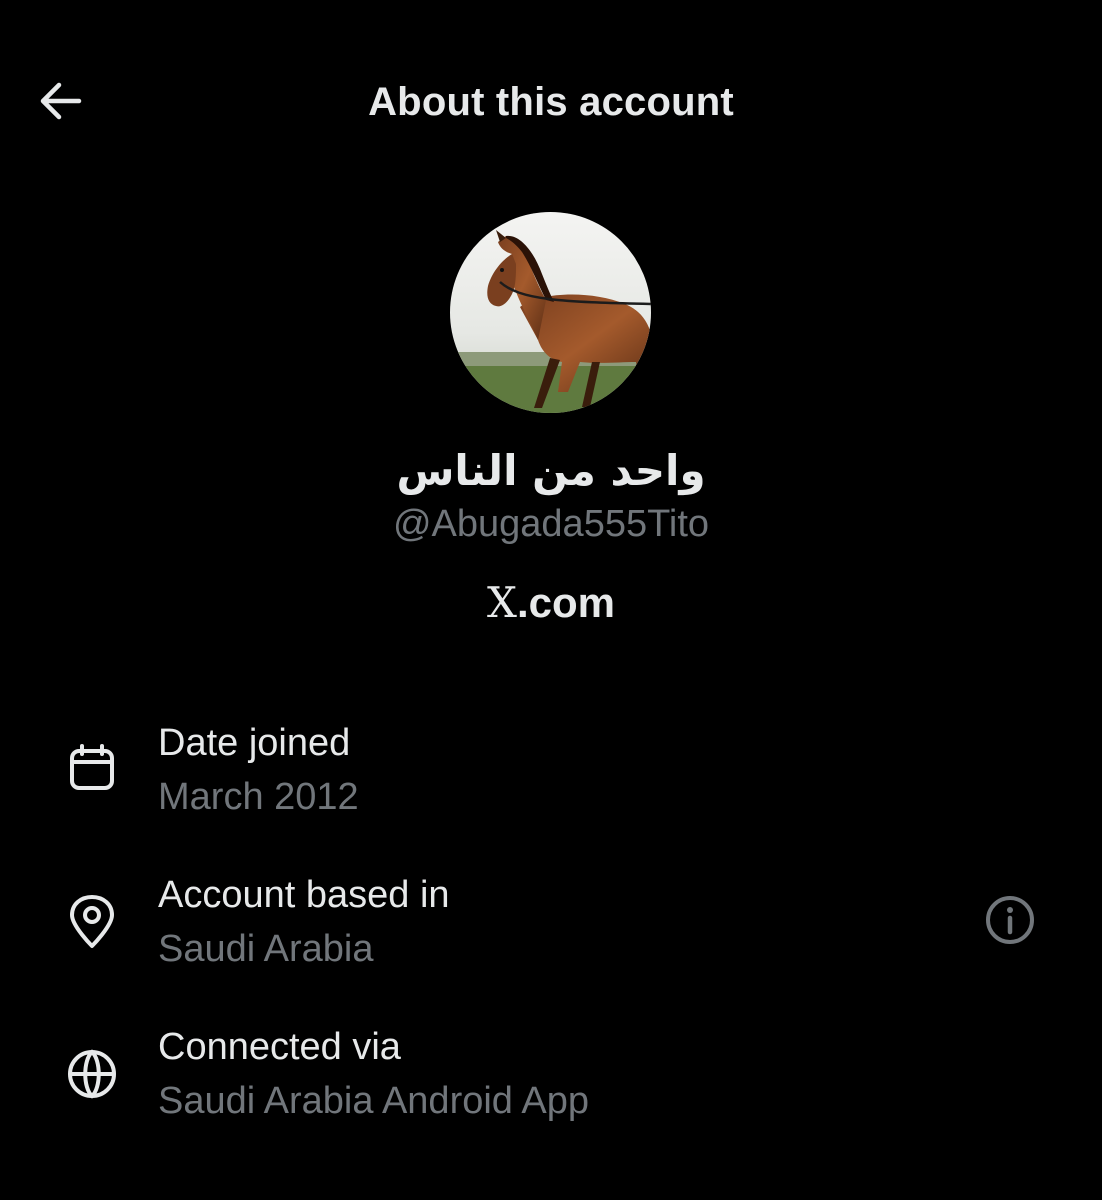 This screenshot has height=1200, width=1102. What do you see at coordinates (92, 1074) in the screenshot?
I see `globe-icon` at bounding box center [92, 1074].